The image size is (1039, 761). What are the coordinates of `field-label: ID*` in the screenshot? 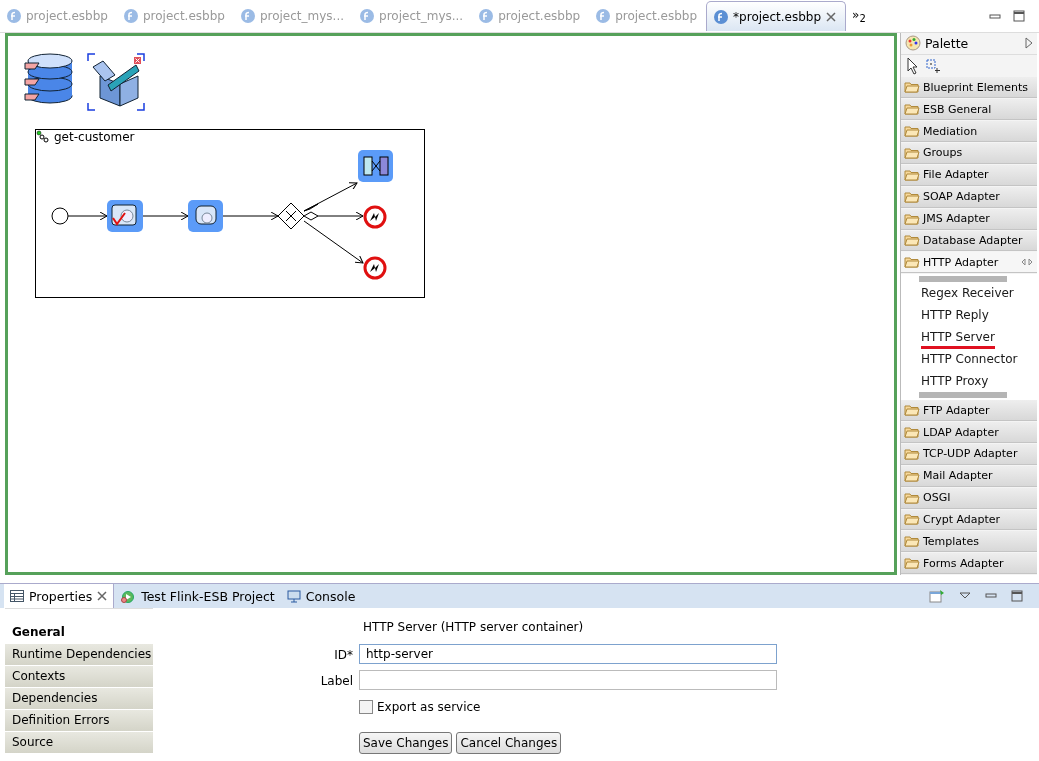 It's located at (343, 655).